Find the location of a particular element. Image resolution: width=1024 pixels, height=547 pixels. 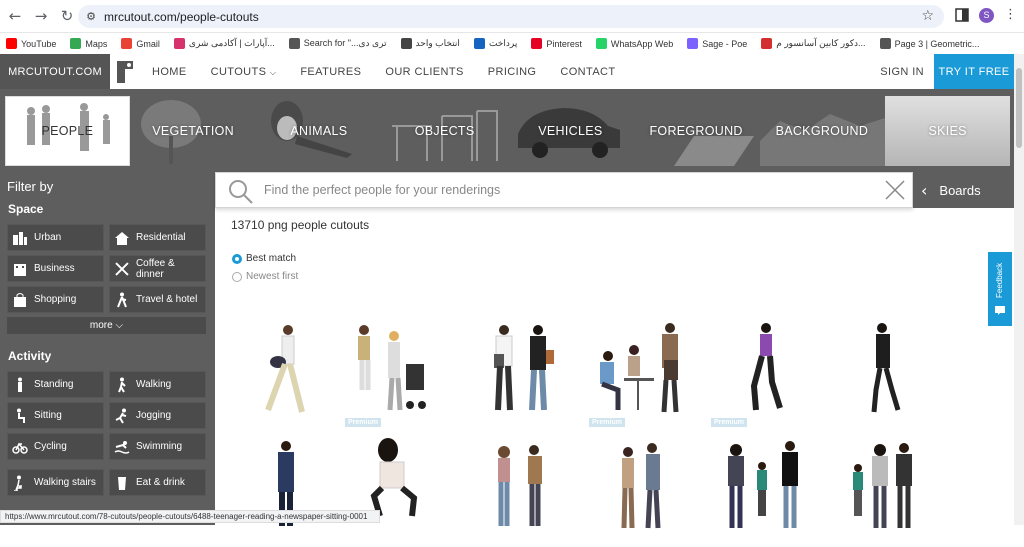

nav-cutouts: CUTOUTS ⌵ is located at coordinates (244, 72).